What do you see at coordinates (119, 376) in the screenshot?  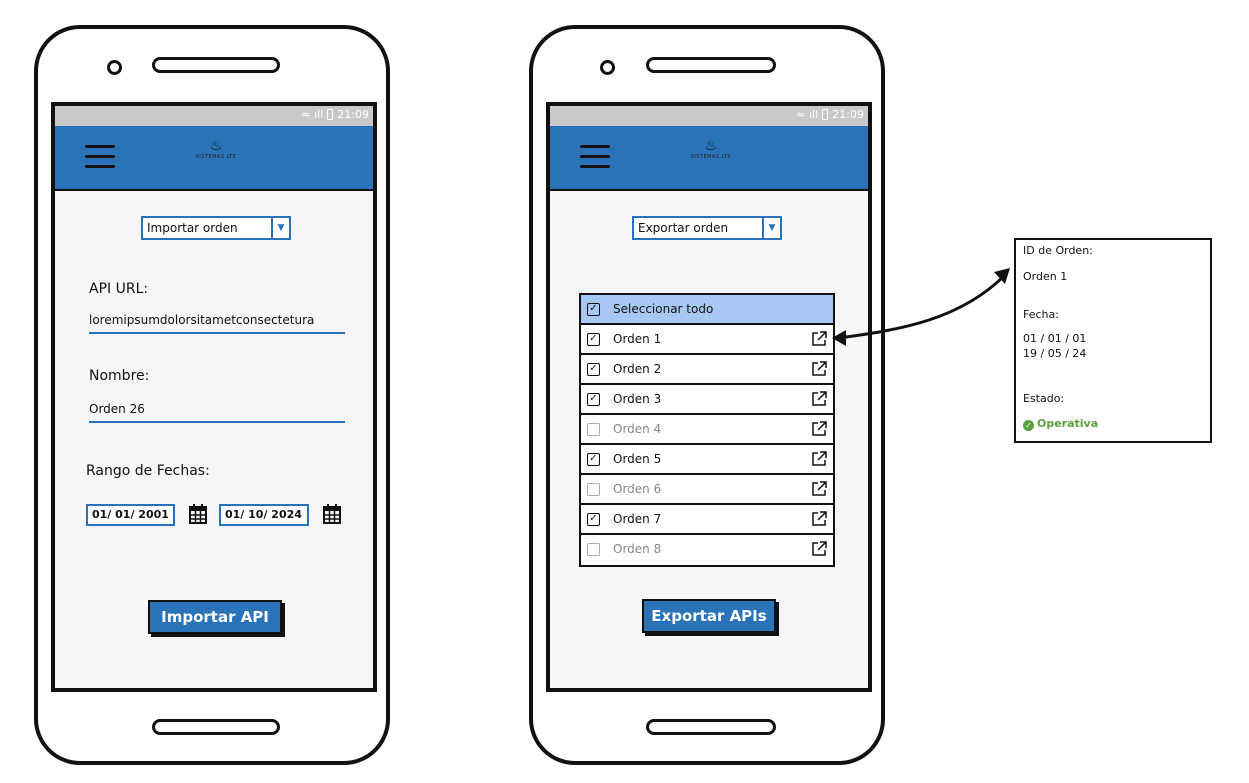 I see `name-label: Nombre:` at bounding box center [119, 376].